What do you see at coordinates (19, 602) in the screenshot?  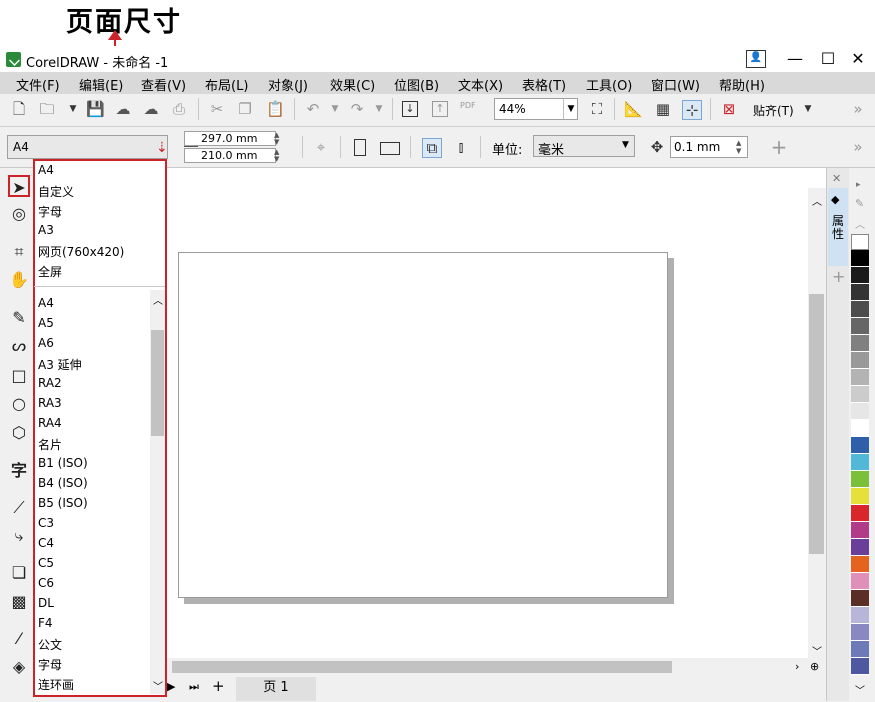 I see `transparency-icon: ▩` at bounding box center [19, 602].